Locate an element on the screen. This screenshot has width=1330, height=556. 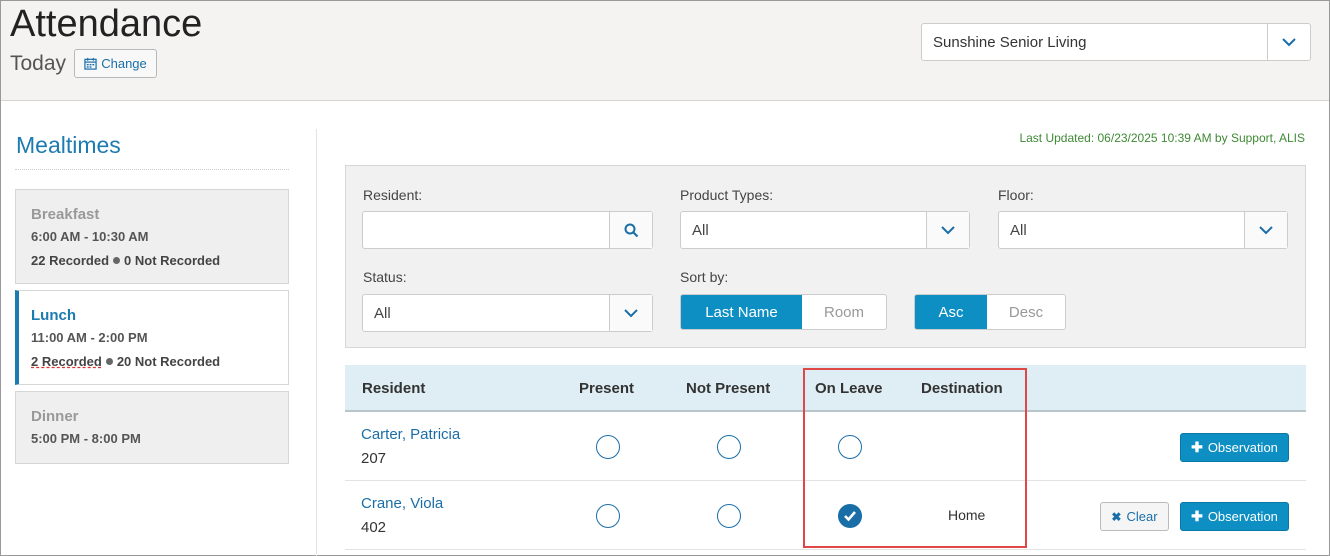
meal-hours: 11:00 AM - 2:00 PM is located at coordinates (89, 337).